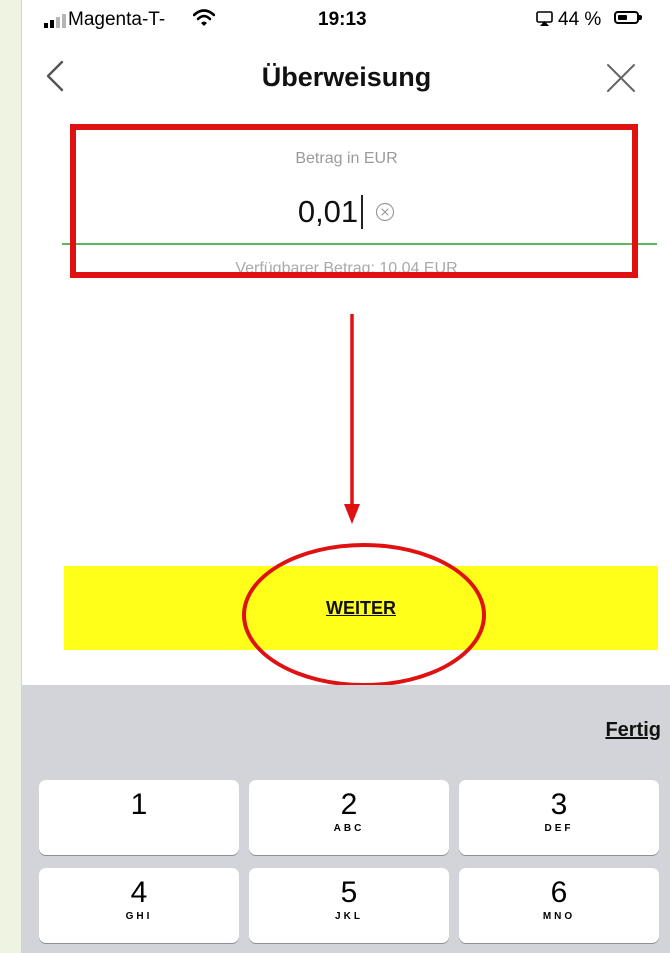 Image resolution: width=670 pixels, height=953 pixels. I want to click on key-5: 5 JKL, so click(349, 905).